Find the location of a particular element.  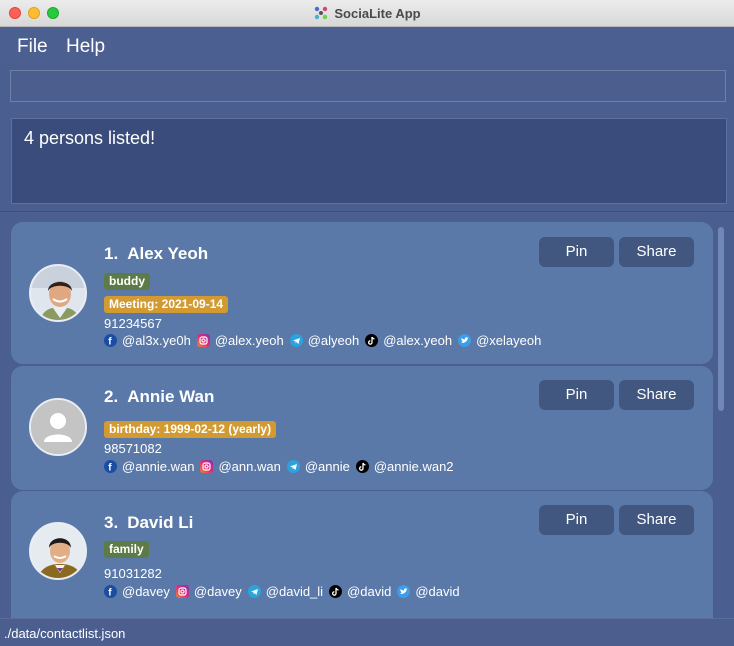

facebook-handle: @annie.wan is located at coordinates (158, 466).